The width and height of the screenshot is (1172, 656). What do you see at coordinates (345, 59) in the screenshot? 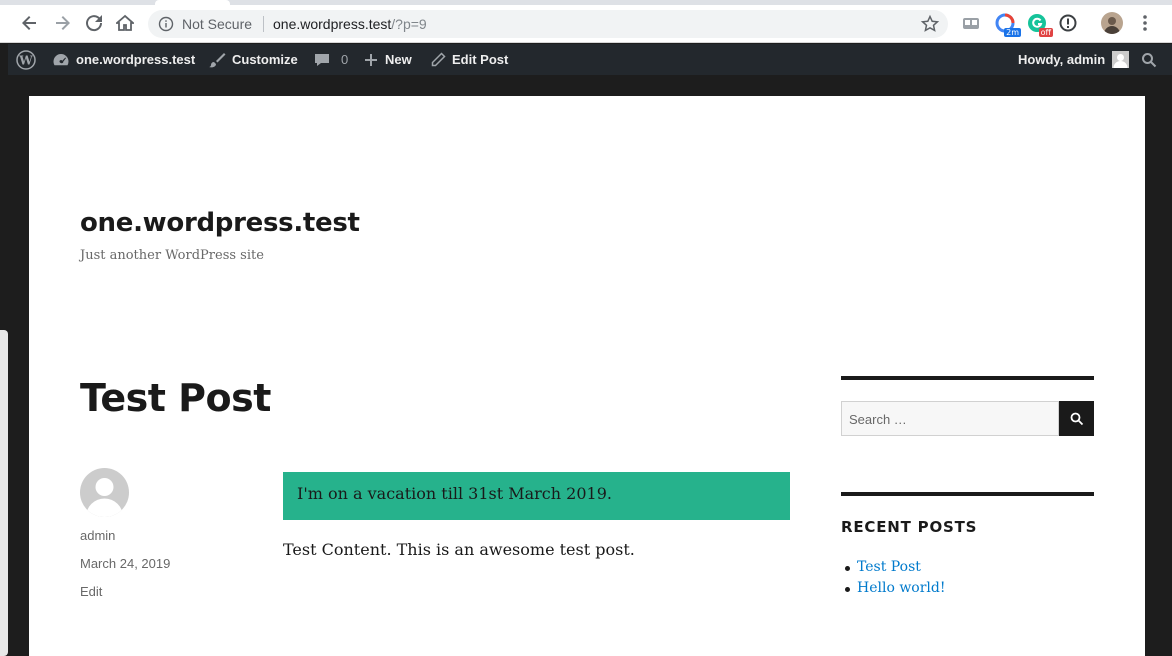
I see `comments-count: 0` at bounding box center [345, 59].